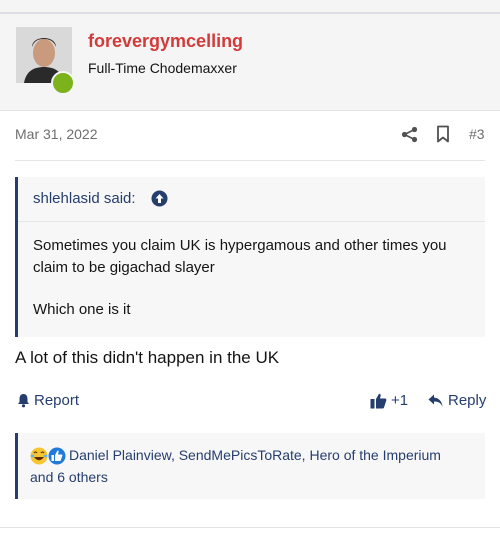  What do you see at coordinates (378, 400) in the screenshot?
I see `thumbs-up-icon` at bounding box center [378, 400].